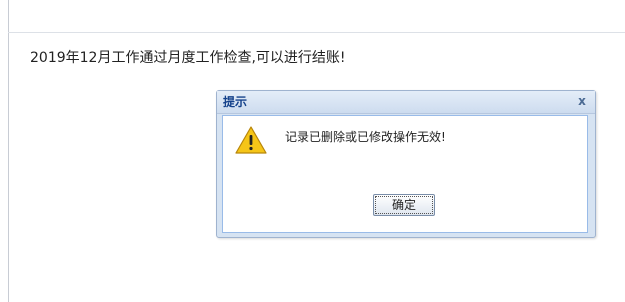  What do you see at coordinates (582, 101) in the screenshot?
I see `close-icon: x` at bounding box center [582, 101].